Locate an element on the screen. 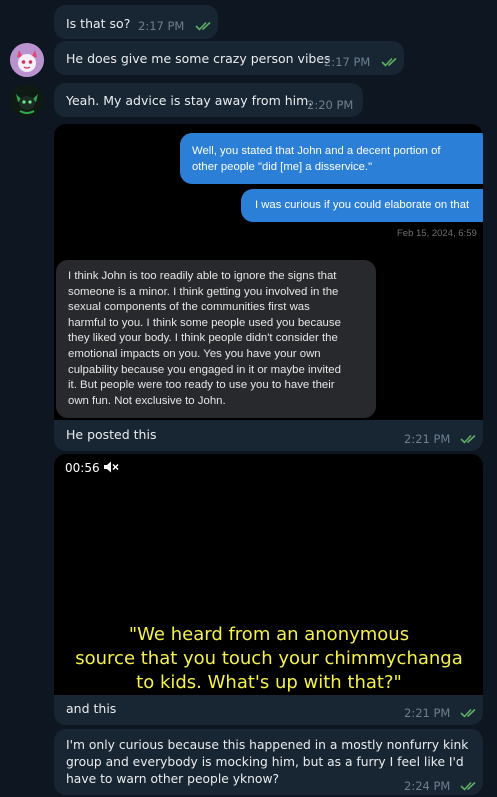 The width and height of the screenshot is (497, 797). message-bubble-1: Is that so? 2:17 PM is located at coordinates (136, 22).